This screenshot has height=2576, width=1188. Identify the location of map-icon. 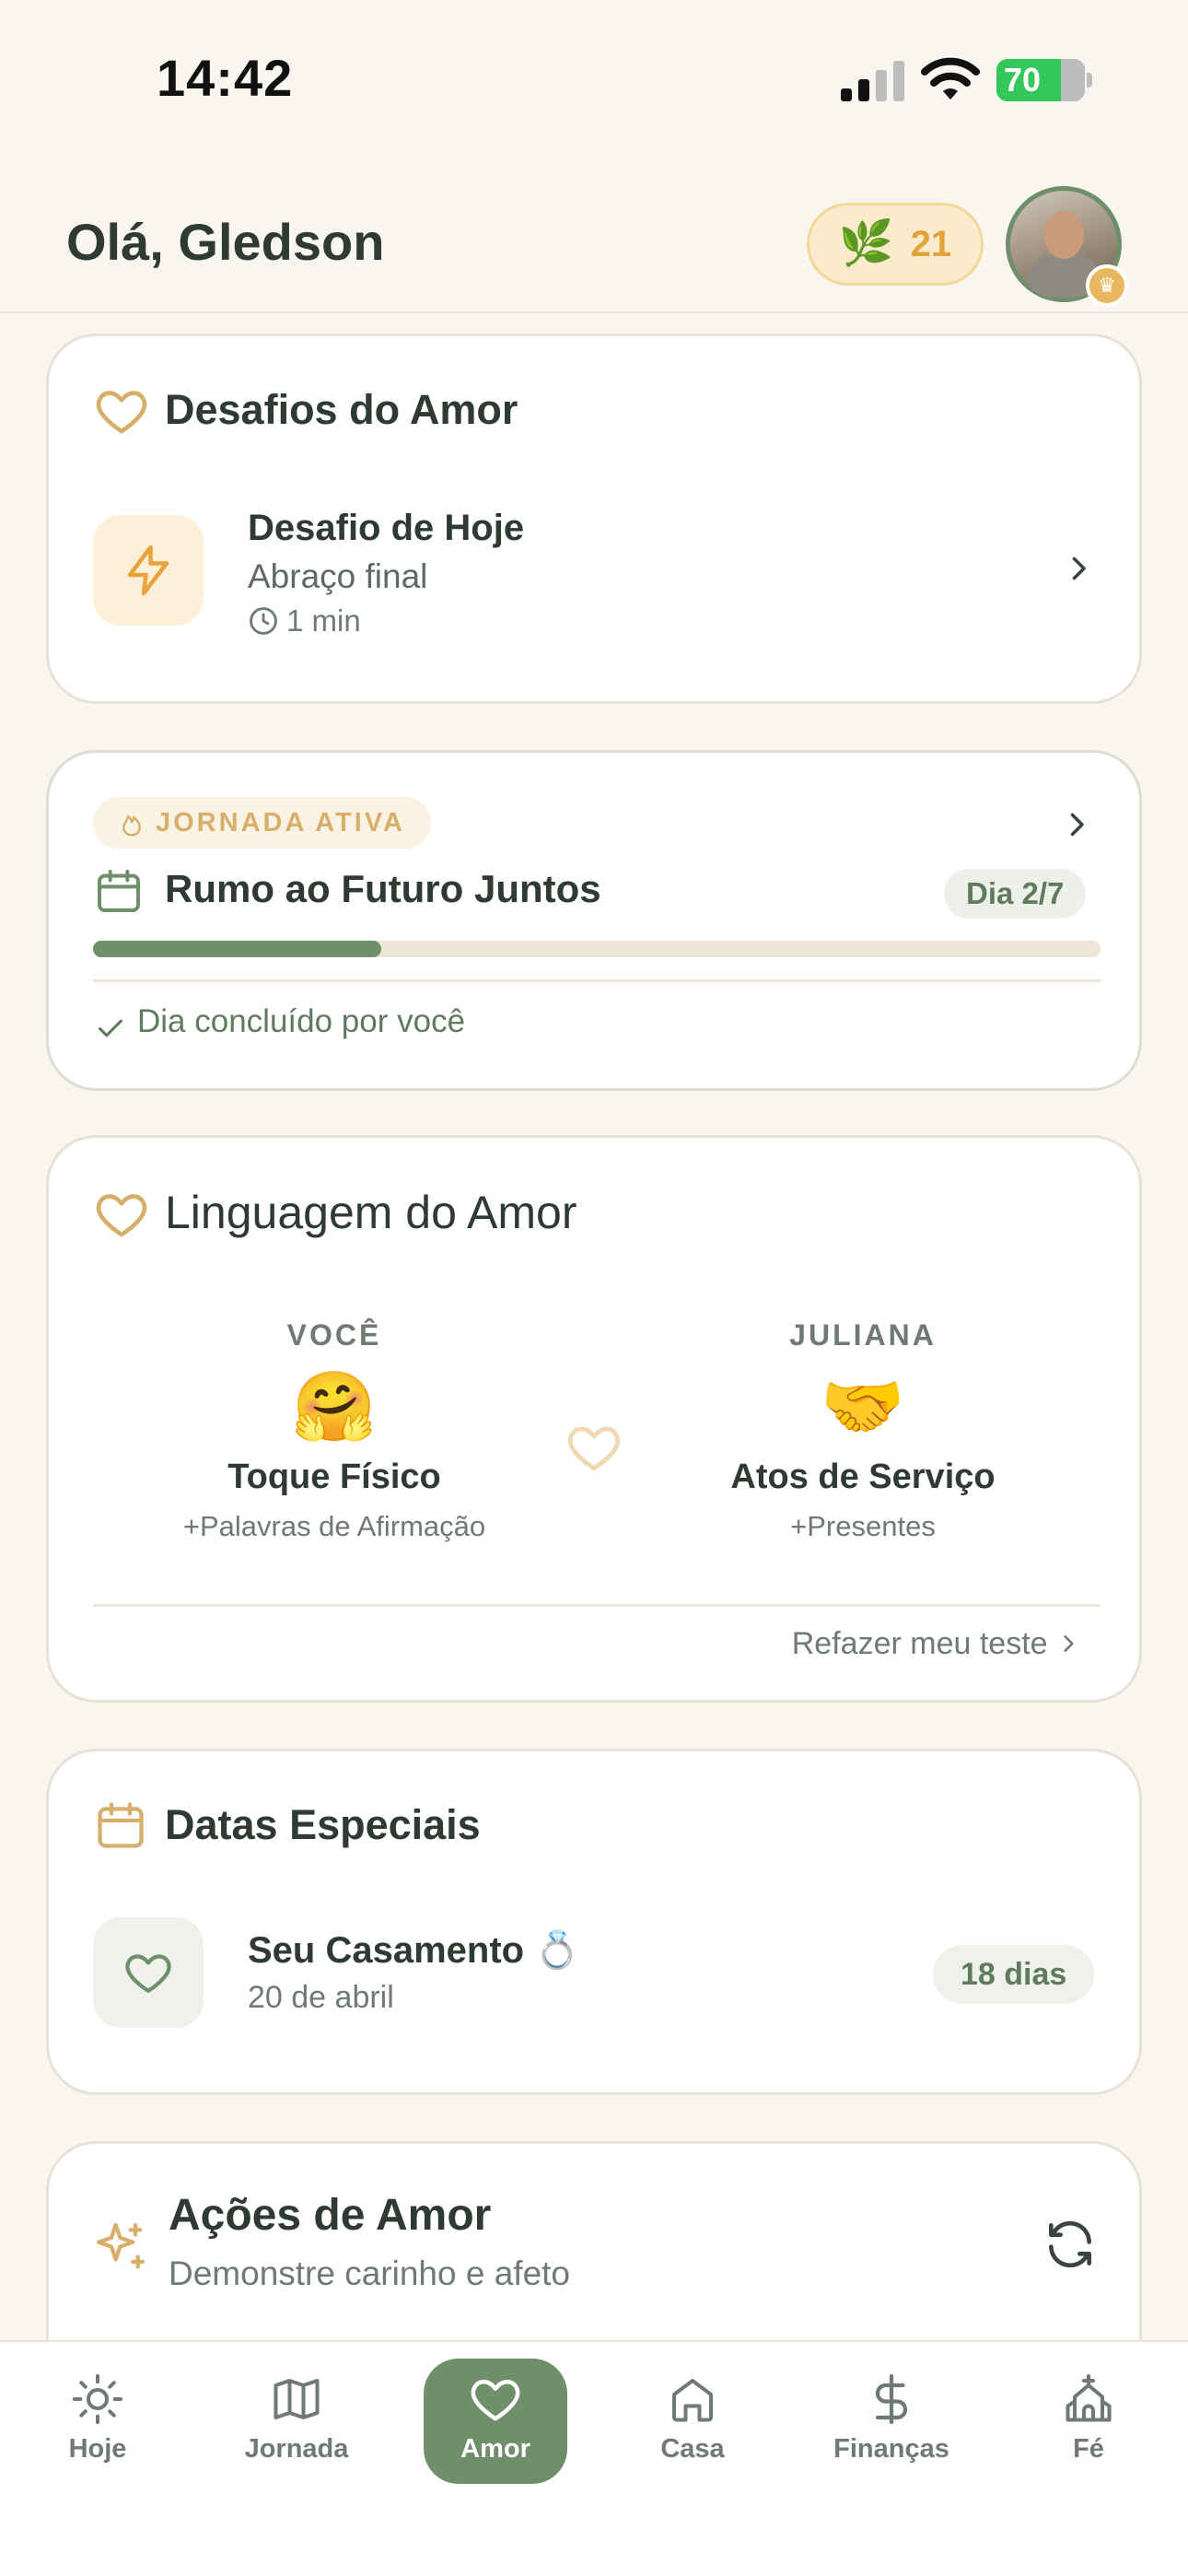
(297, 2399).